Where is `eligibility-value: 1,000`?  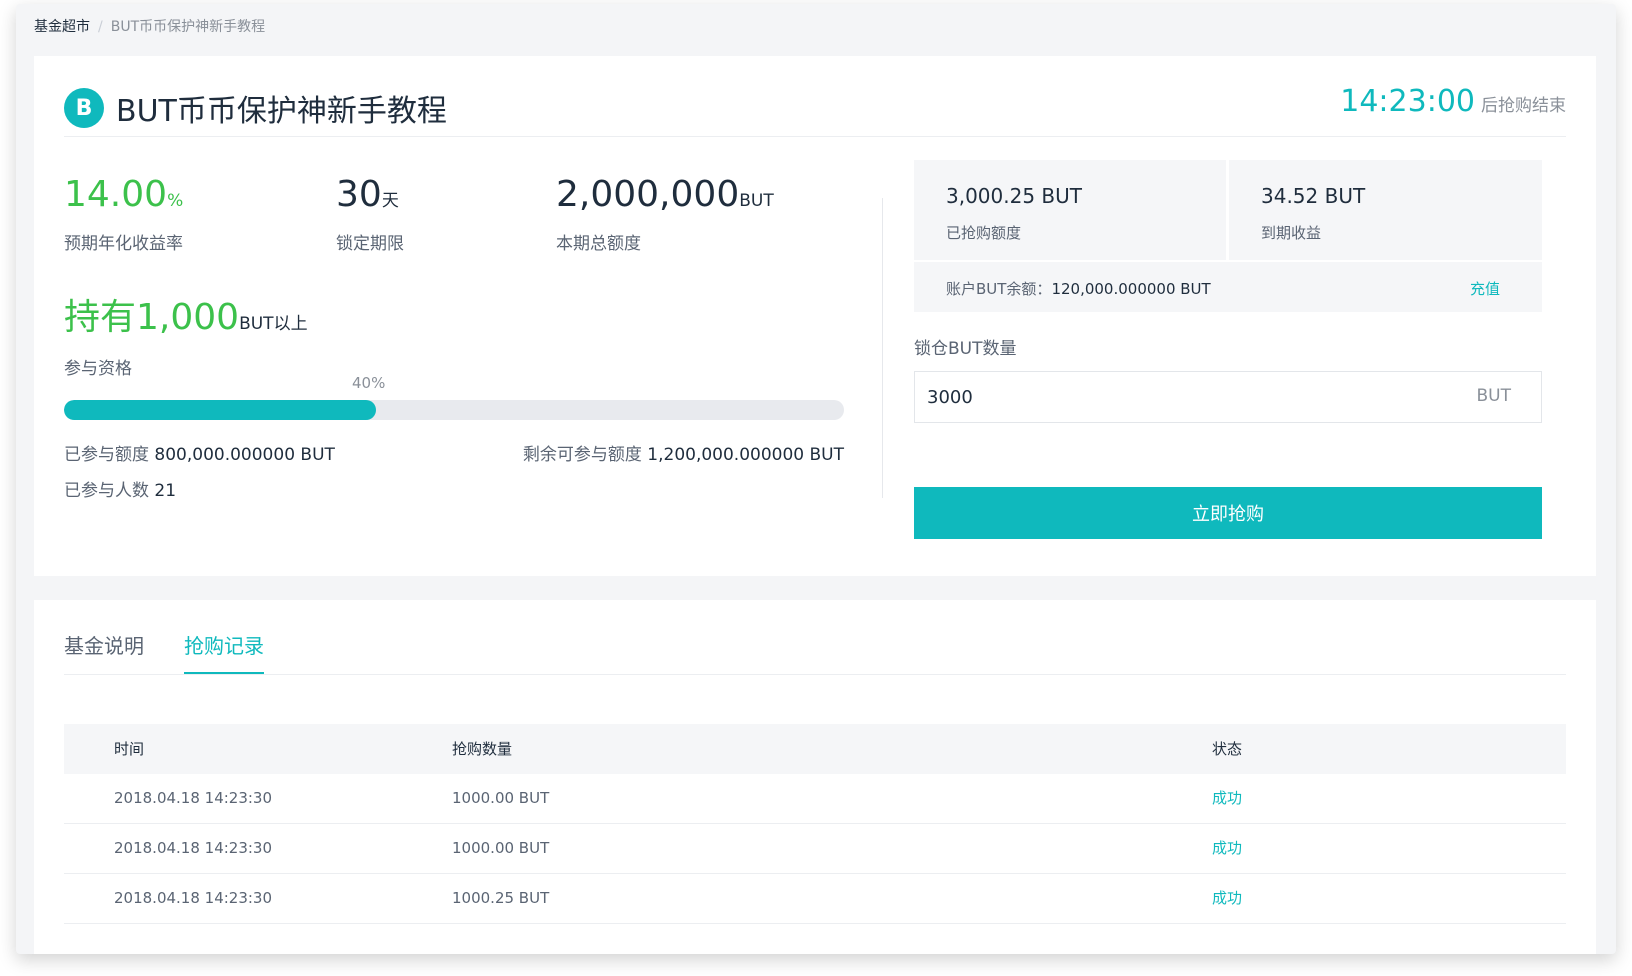
eligibility-value: 1,000 is located at coordinates (188, 317).